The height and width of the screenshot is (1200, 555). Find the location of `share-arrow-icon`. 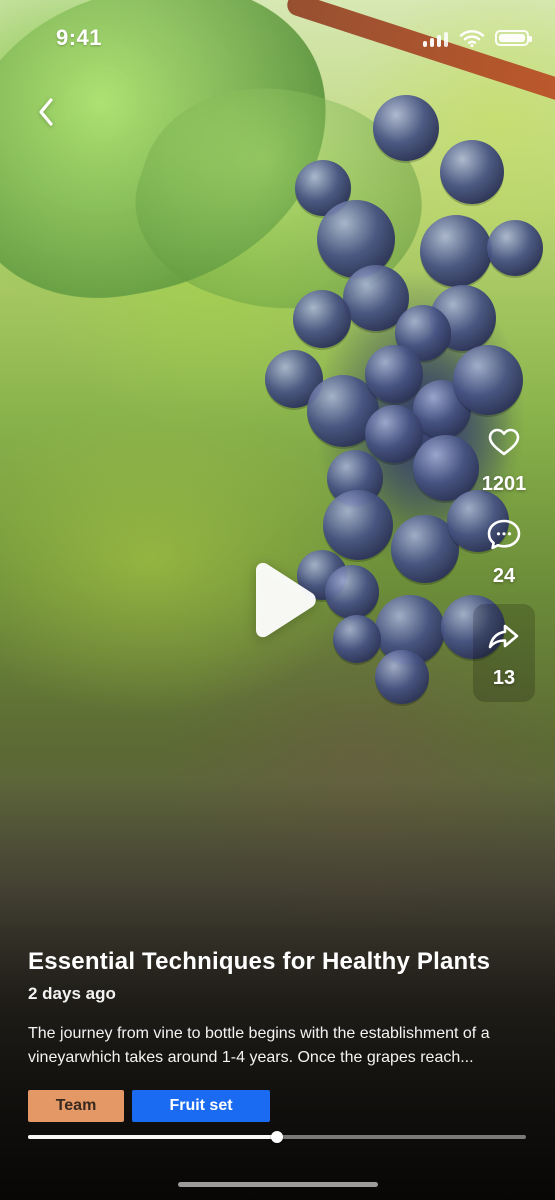

share-arrow-icon is located at coordinates (504, 636).